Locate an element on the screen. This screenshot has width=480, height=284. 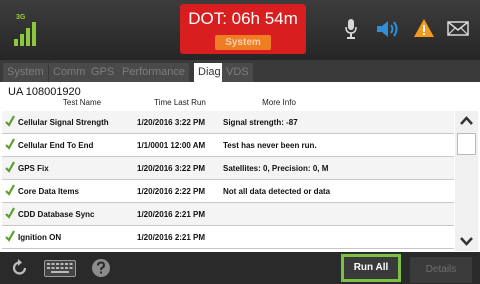
test-name: Ignition ON is located at coordinates (40, 237).